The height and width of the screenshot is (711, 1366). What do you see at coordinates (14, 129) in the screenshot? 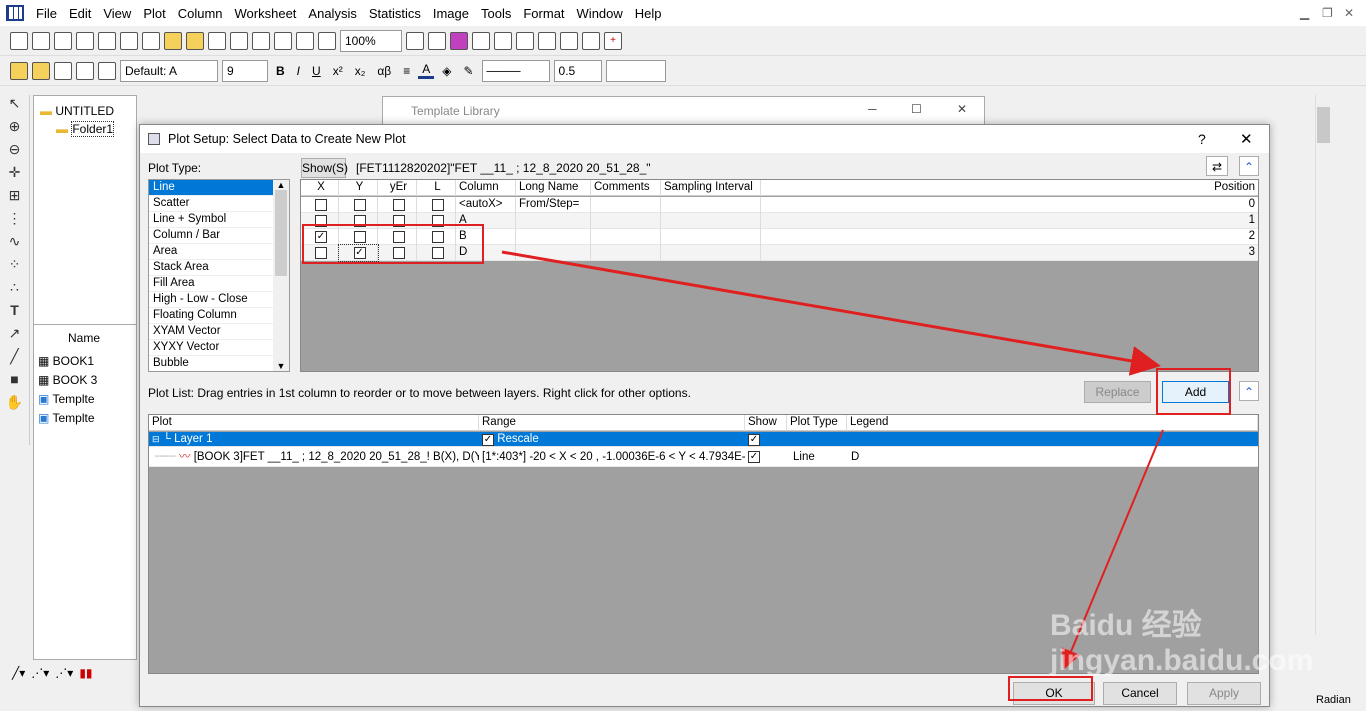
I see `zoom-in-icon: ⊕` at bounding box center [14, 129].